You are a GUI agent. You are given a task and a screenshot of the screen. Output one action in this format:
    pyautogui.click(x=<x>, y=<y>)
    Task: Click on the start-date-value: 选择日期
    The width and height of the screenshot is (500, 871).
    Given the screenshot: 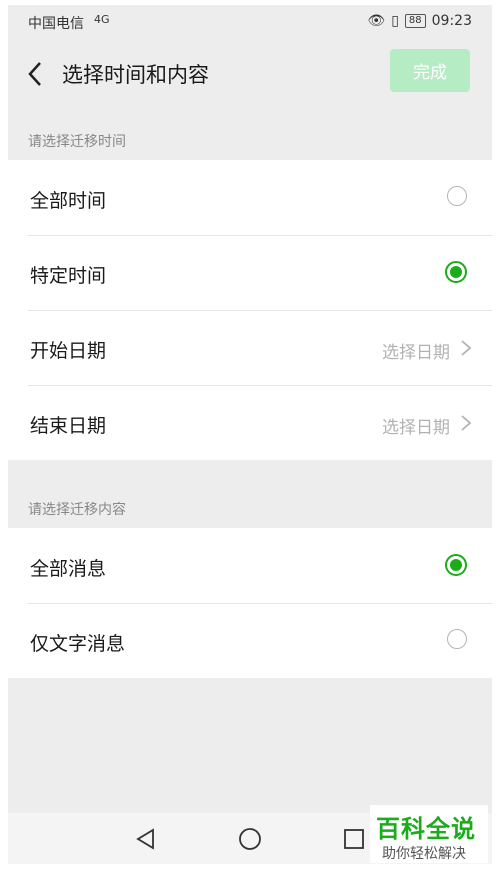 What is the action you would take?
    pyautogui.click(x=416, y=353)
    